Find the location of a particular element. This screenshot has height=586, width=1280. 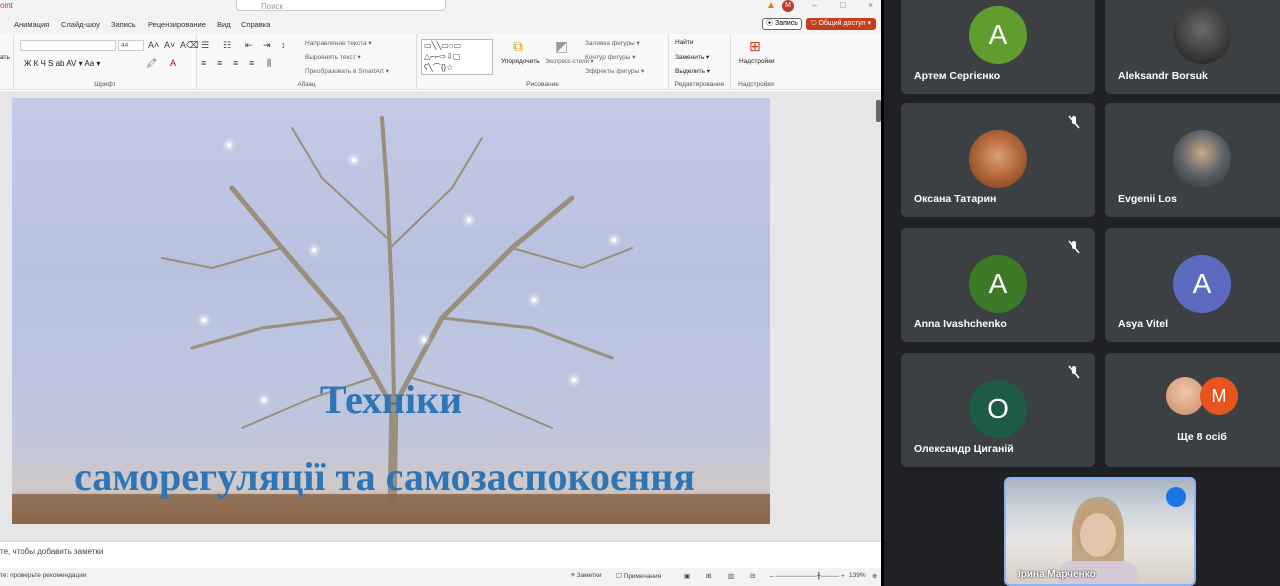

participant-avatar: O is located at coordinates (998, 409).